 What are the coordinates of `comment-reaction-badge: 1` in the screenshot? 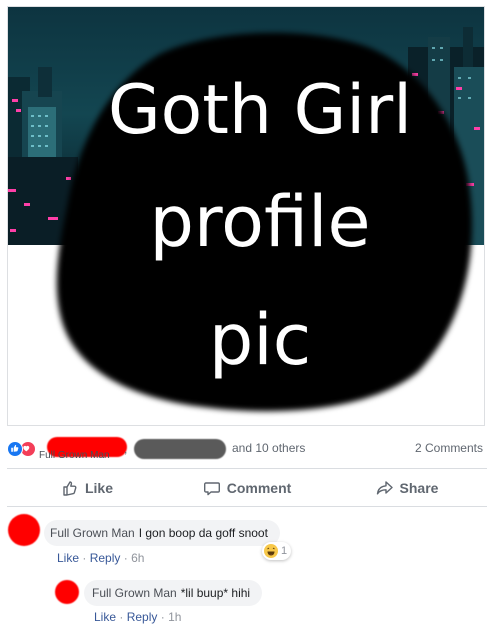 It's located at (277, 551).